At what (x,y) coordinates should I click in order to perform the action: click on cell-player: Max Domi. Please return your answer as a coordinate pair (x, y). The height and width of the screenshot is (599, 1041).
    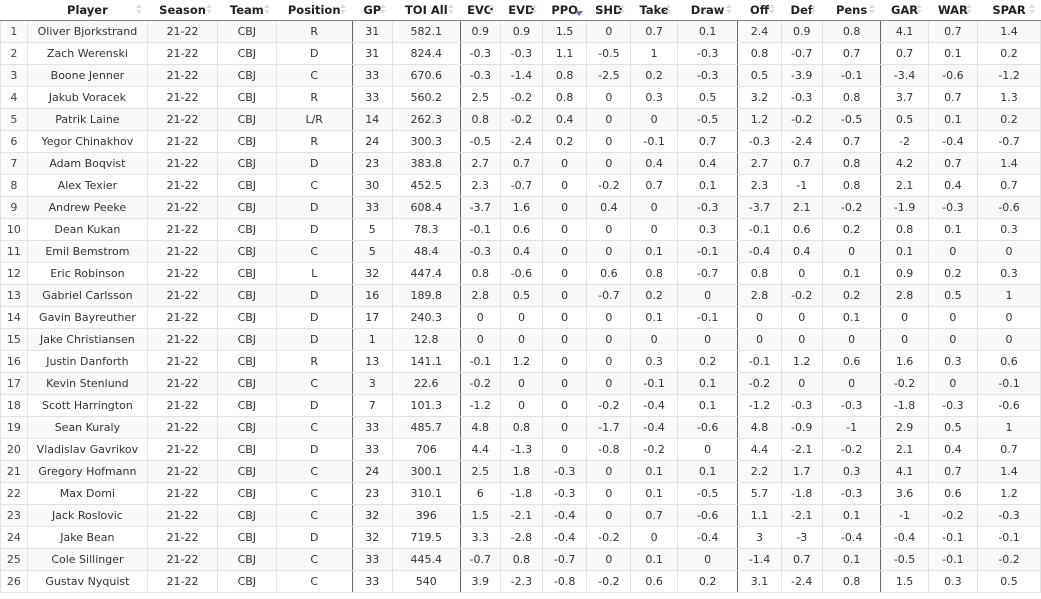
    Looking at the image, I should click on (87, 493).